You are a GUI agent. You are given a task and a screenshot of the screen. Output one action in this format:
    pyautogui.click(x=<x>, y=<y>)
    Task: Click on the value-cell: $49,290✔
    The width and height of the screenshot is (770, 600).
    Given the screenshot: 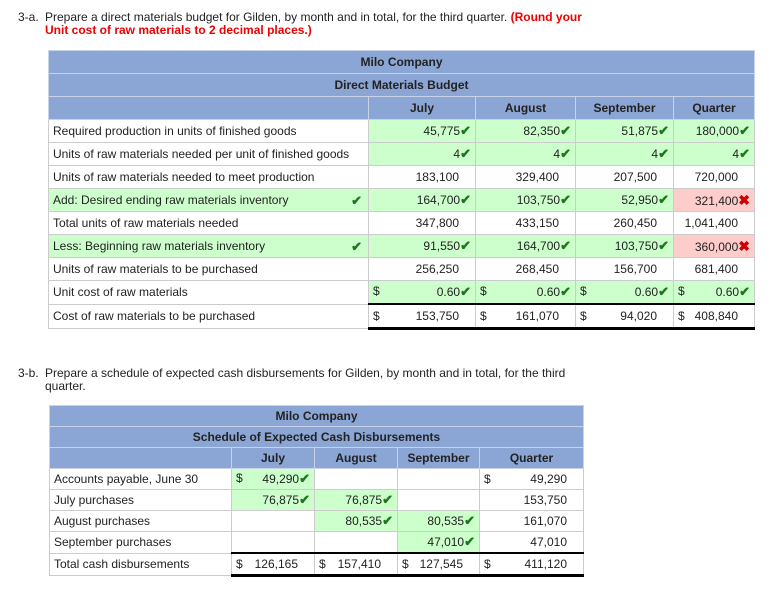 What is the action you would take?
    pyautogui.click(x=273, y=479)
    